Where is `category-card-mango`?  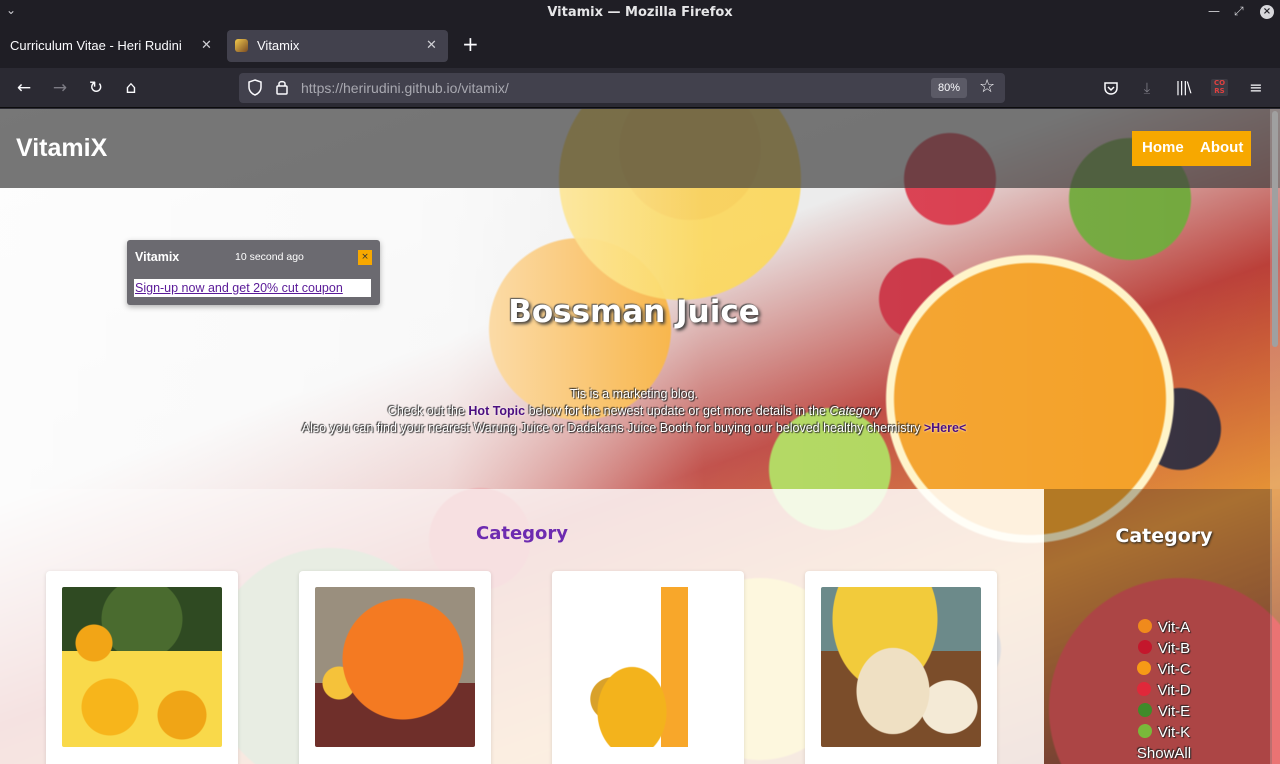
category-card-mango is located at coordinates (648, 667).